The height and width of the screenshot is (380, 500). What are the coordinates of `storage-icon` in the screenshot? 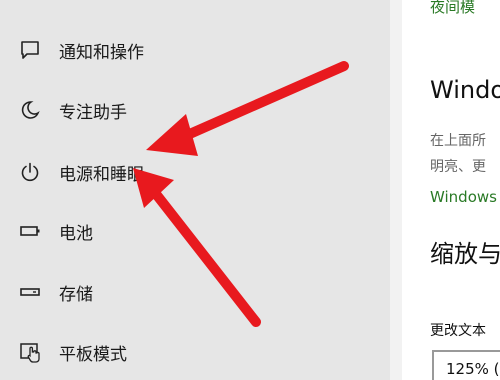 It's located at (30, 292).